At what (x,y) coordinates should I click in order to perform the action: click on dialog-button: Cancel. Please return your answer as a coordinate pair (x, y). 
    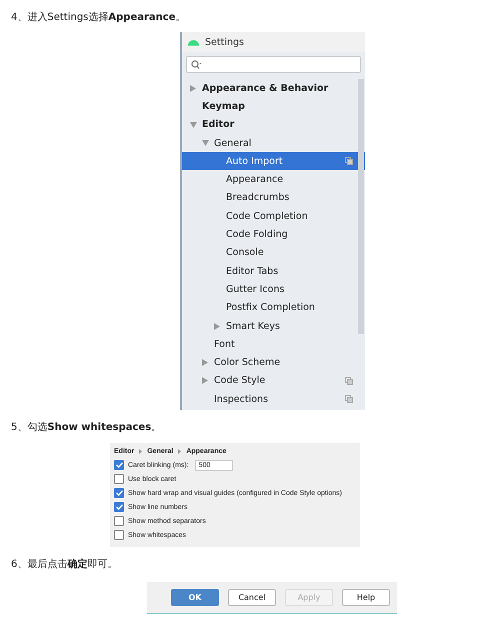
    Looking at the image, I should click on (252, 597).